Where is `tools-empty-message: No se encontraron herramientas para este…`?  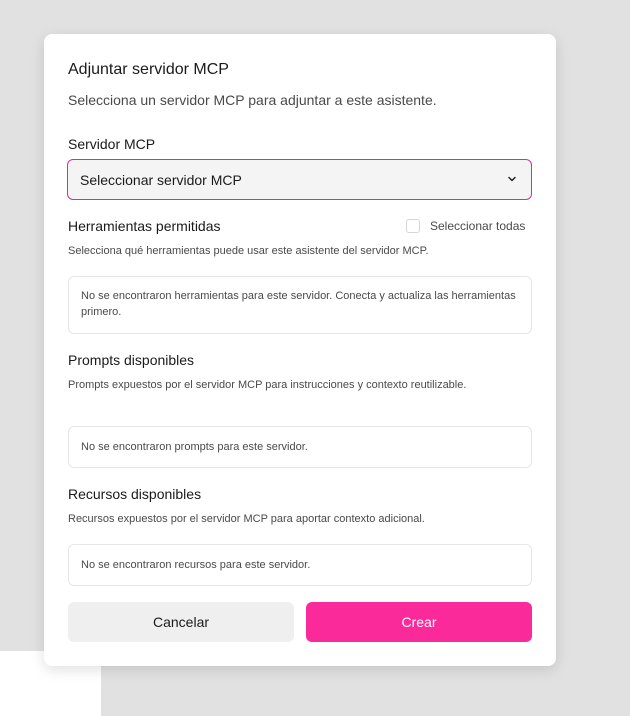 tools-empty-message: No se encontraron herramientas para este… is located at coordinates (298, 304).